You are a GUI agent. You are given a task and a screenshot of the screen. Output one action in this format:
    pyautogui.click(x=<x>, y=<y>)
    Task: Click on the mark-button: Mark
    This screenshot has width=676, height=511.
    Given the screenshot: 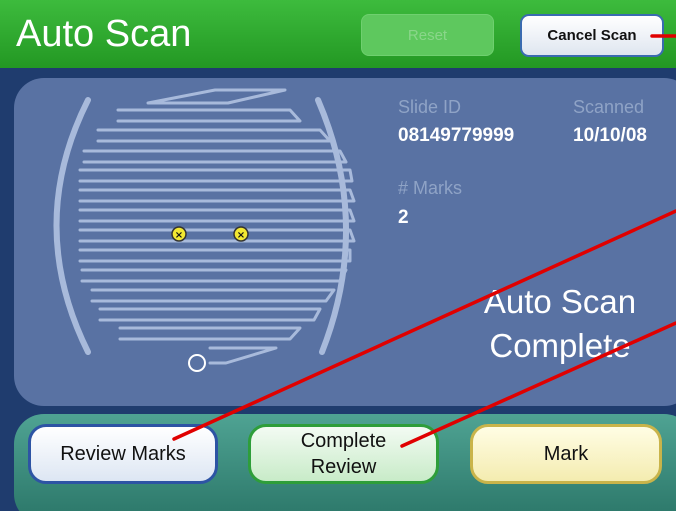 What is the action you would take?
    pyautogui.click(x=566, y=454)
    